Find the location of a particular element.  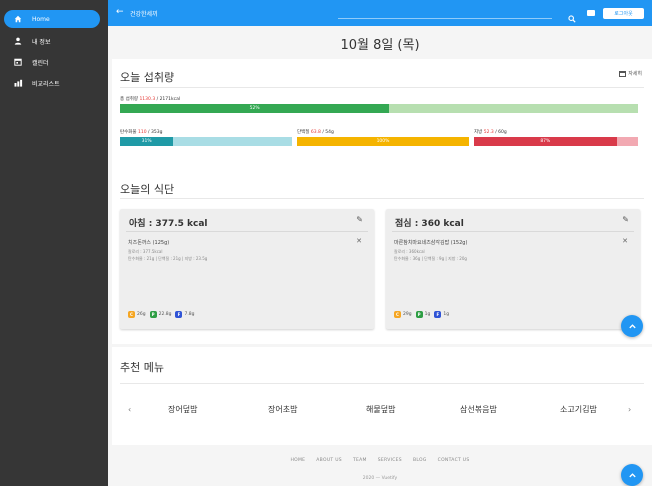

recommend-title: 추천 메뉴 is located at coordinates (142, 367).